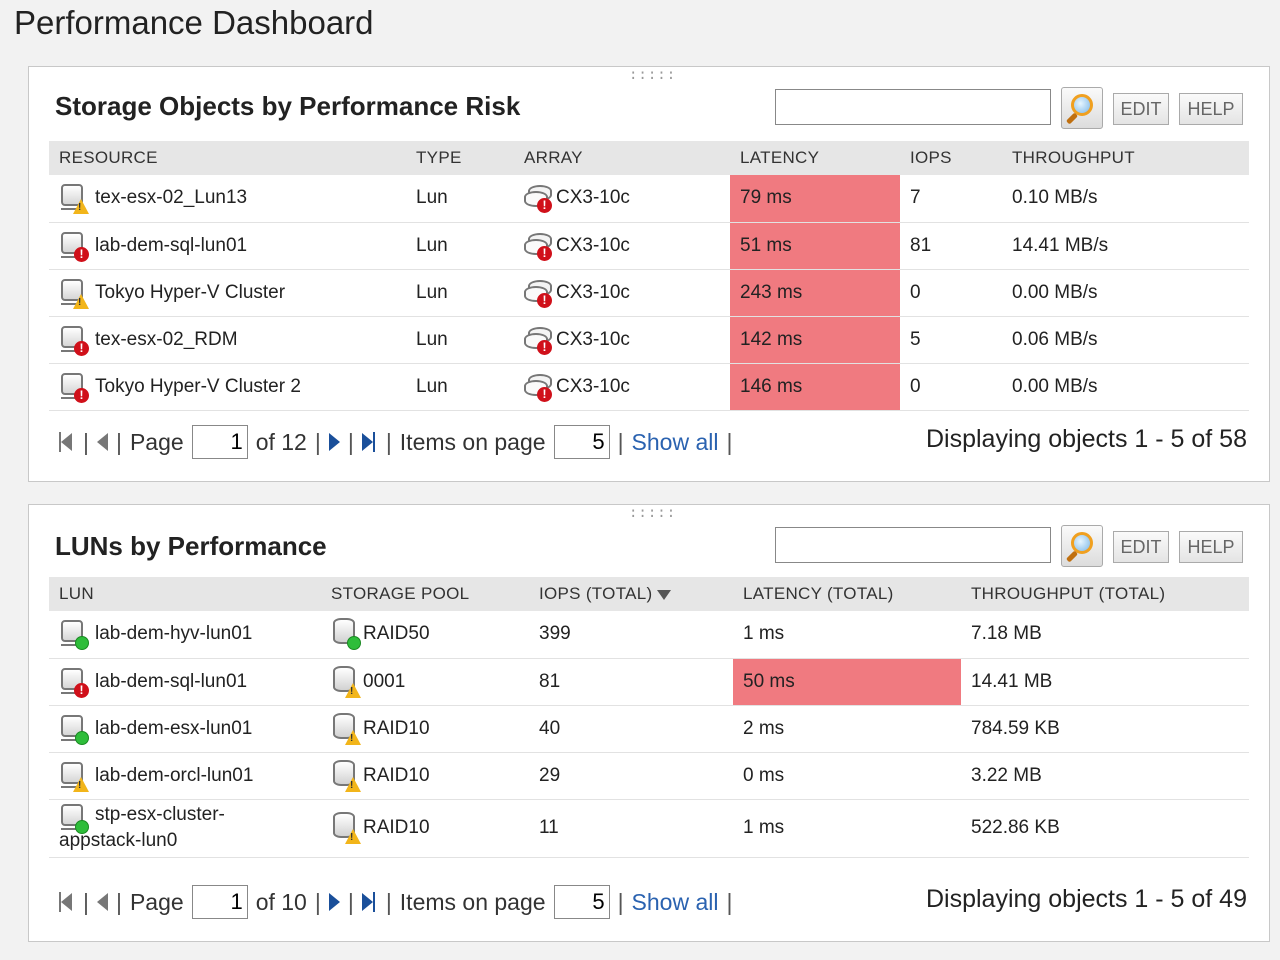 The width and height of the screenshot is (1280, 960). What do you see at coordinates (396, 634) in the screenshot?
I see `pool-link: RAID50` at bounding box center [396, 634].